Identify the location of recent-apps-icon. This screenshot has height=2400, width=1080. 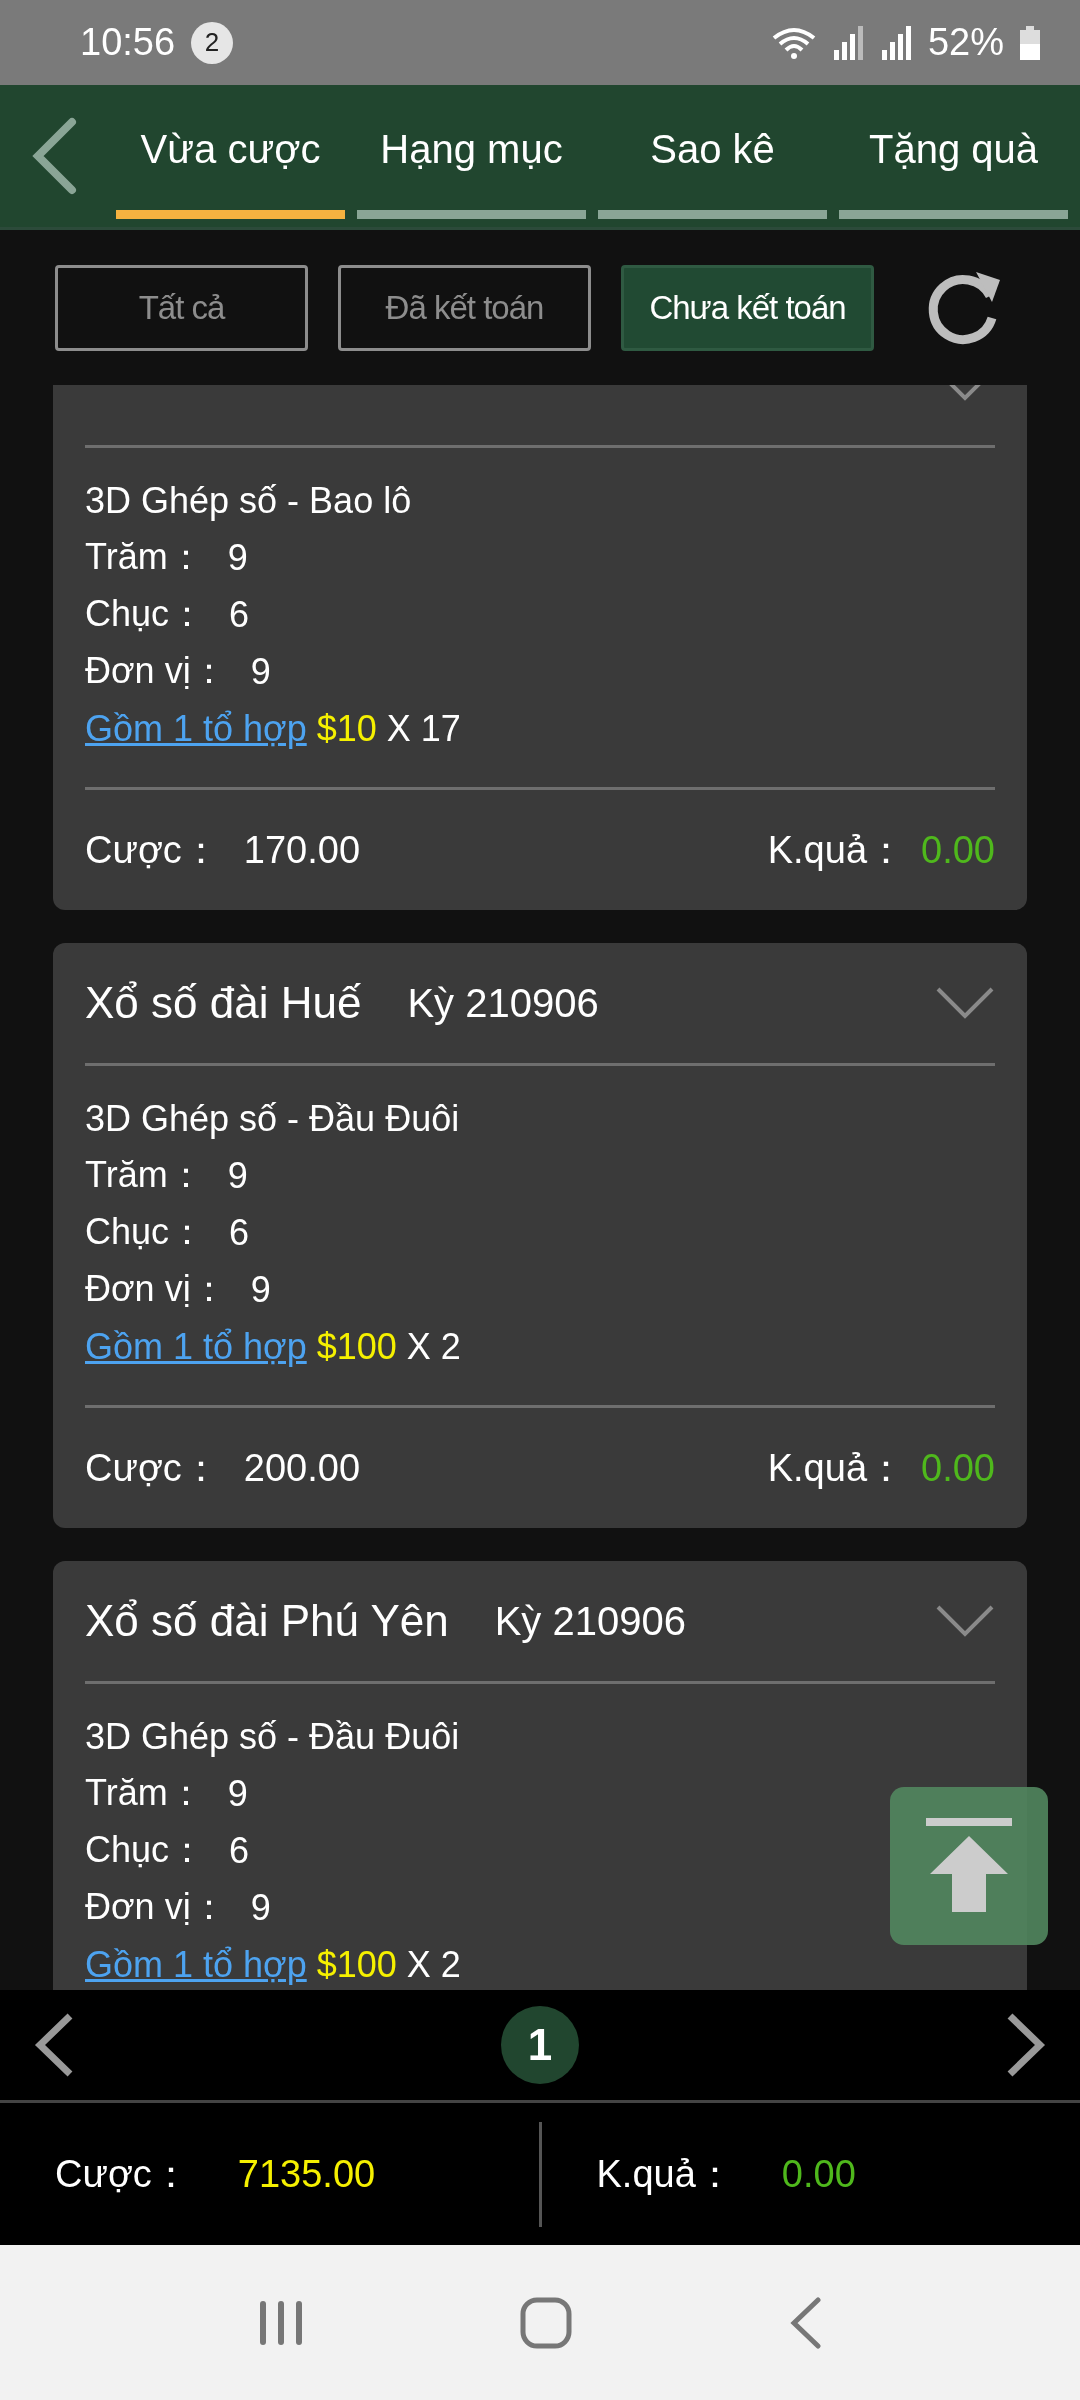
(281, 2322).